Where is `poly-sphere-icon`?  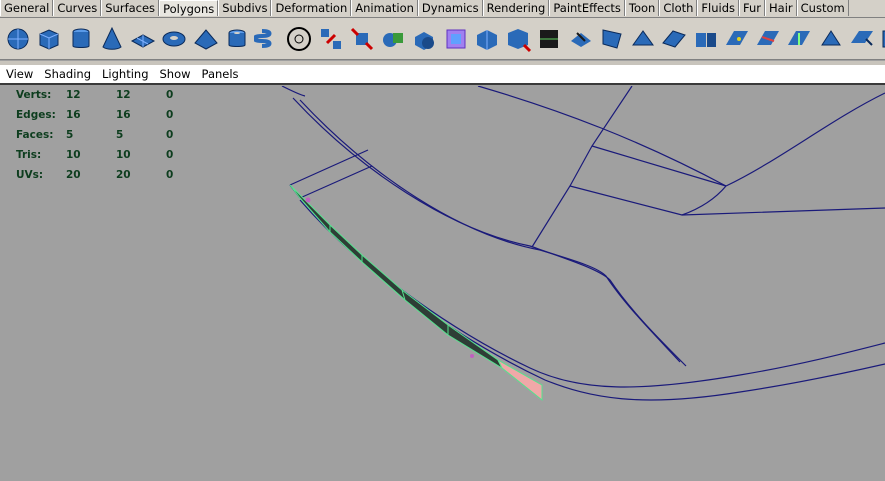 poly-sphere-icon is located at coordinates (18, 39).